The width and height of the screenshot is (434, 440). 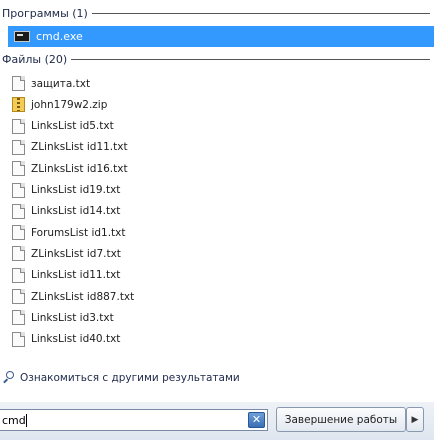 I want to click on file-result-label: LinksList id3.txt, so click(x=72, y=317).